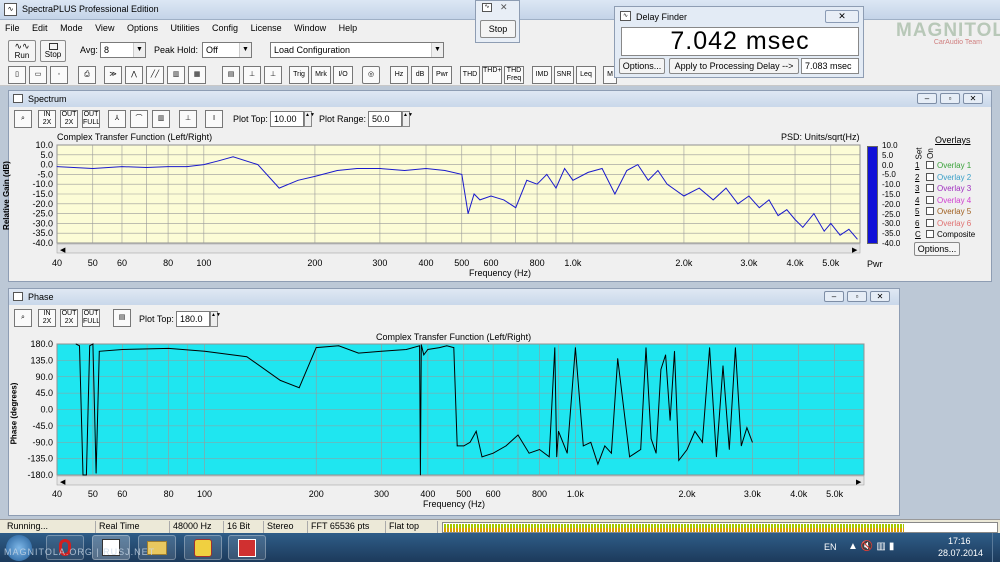 Image resolution: width=1000 pixels, height=562 pixels. What do you see at coordinates (470, 75) in the screenshot?
I see `thd-button: THD` at bounding box center [470, 75].